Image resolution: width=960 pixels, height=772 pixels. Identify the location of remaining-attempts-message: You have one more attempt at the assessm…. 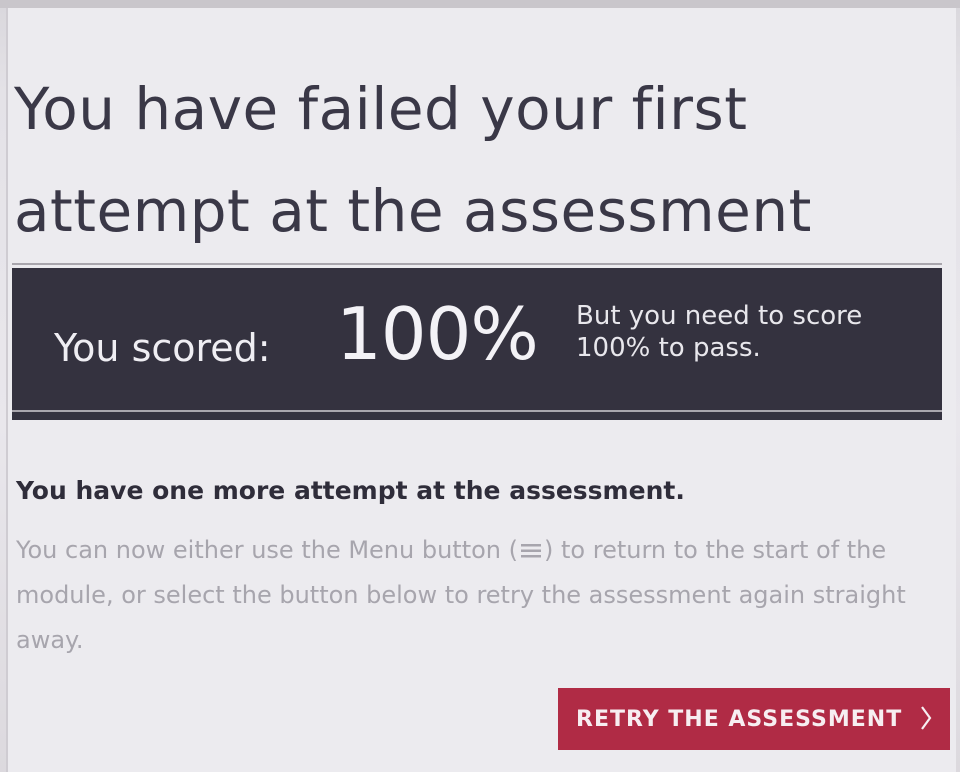
(350, 490).